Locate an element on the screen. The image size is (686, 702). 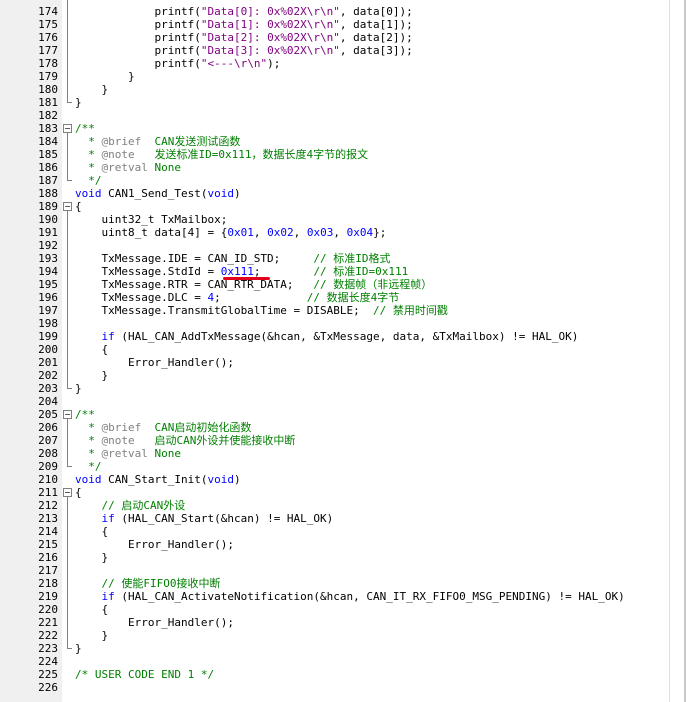
code-line: 178 printf("<---\r\n"); is located at coordinates (343, 63).